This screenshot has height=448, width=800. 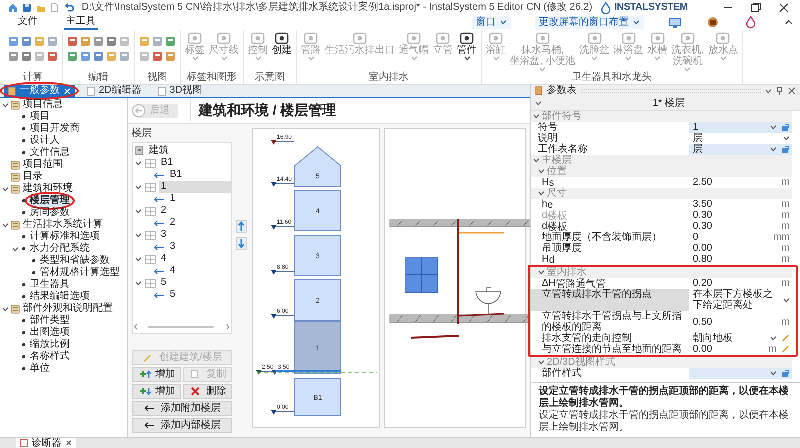 I want to click on drop-icon, so click(x=751, y=22).